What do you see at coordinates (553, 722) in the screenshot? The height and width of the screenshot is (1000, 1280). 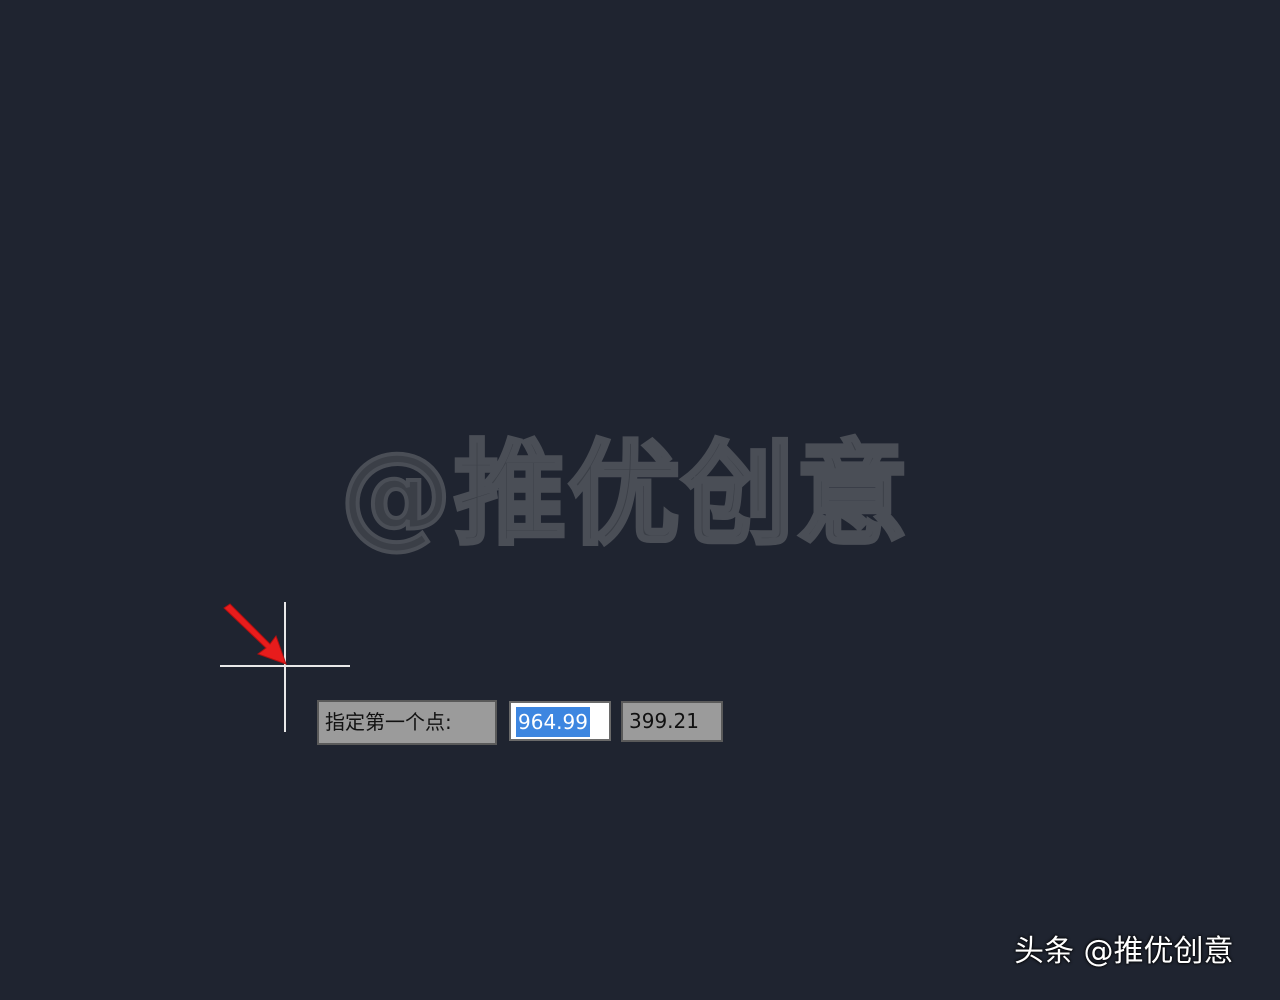 I see `x-coordinate-value: 964.99` at bounding box center [553, 722].